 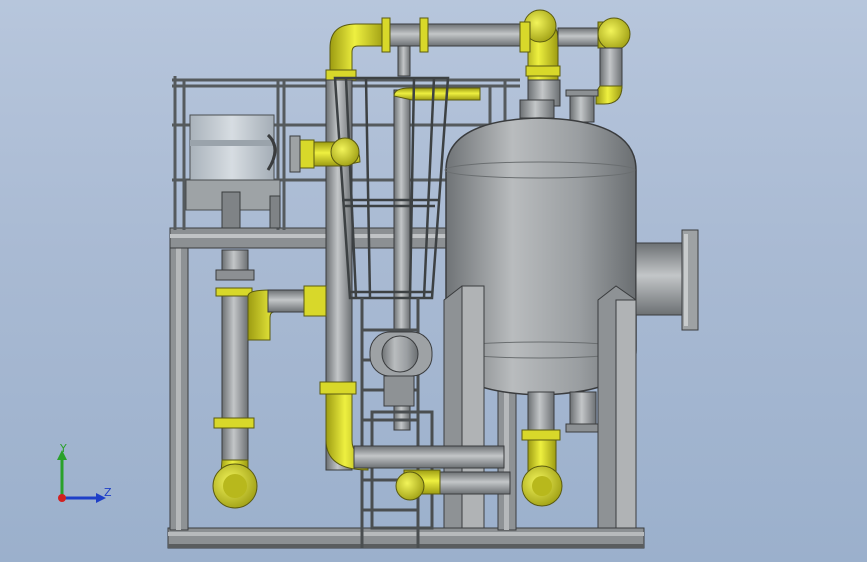 I want to click on x-axis-origin, so click(x=62, y=498).